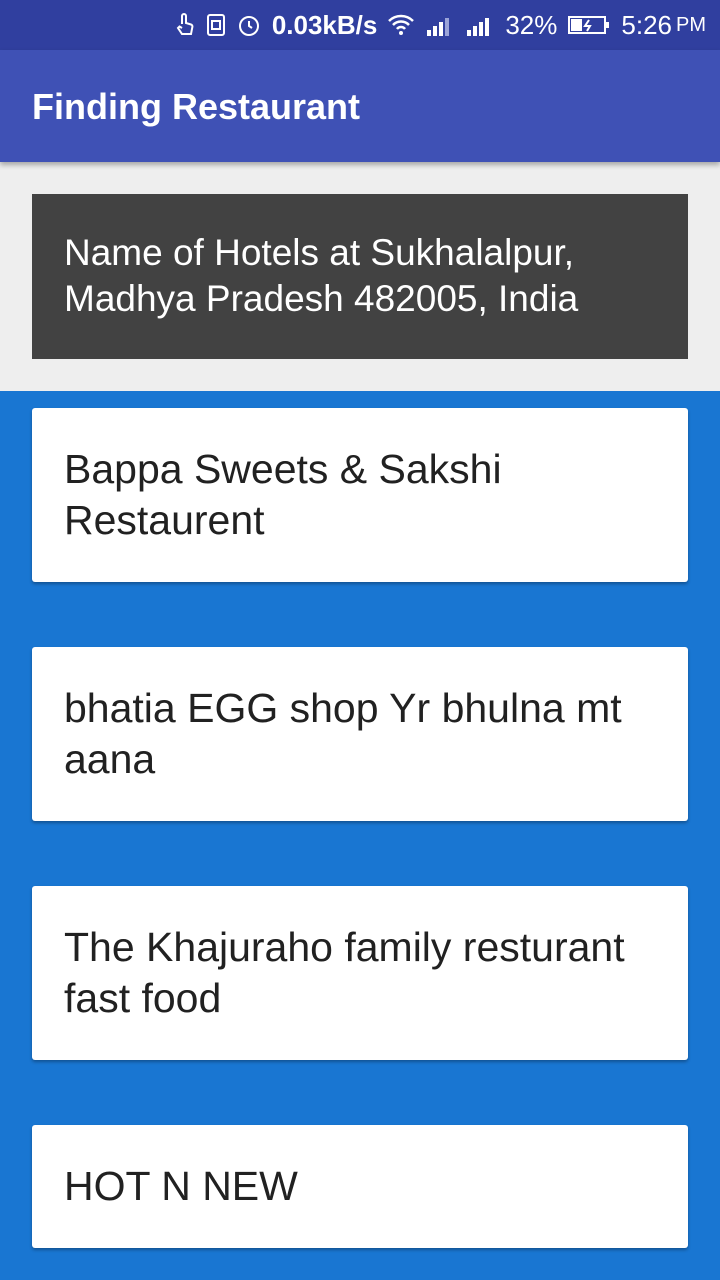 This screenshot has width=720, height=1280. Describe the element at coordinates (196, 106) in the screenshot. I see `page-title: Finding Restaurant` at that location.